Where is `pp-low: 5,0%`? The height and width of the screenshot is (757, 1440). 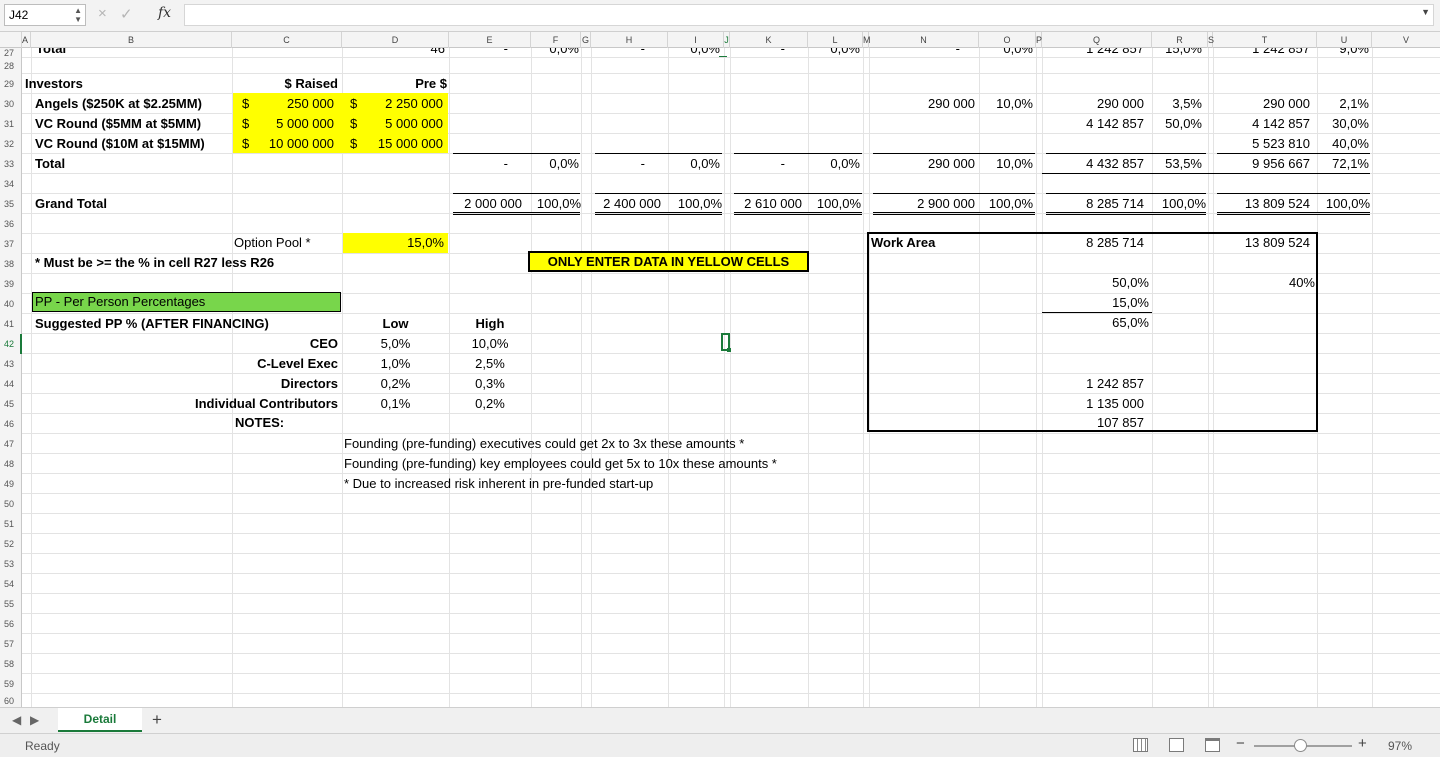
pp-low: 5,0% is located at coordinates (395, 344).